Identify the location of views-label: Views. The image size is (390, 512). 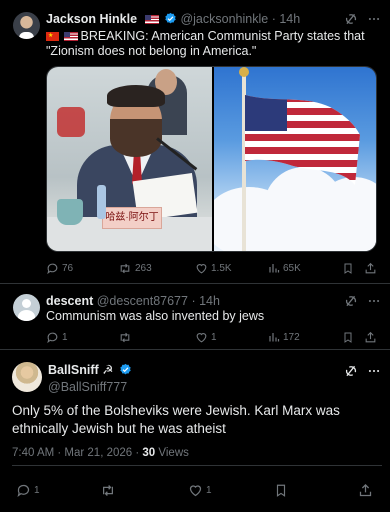
(173, 453).